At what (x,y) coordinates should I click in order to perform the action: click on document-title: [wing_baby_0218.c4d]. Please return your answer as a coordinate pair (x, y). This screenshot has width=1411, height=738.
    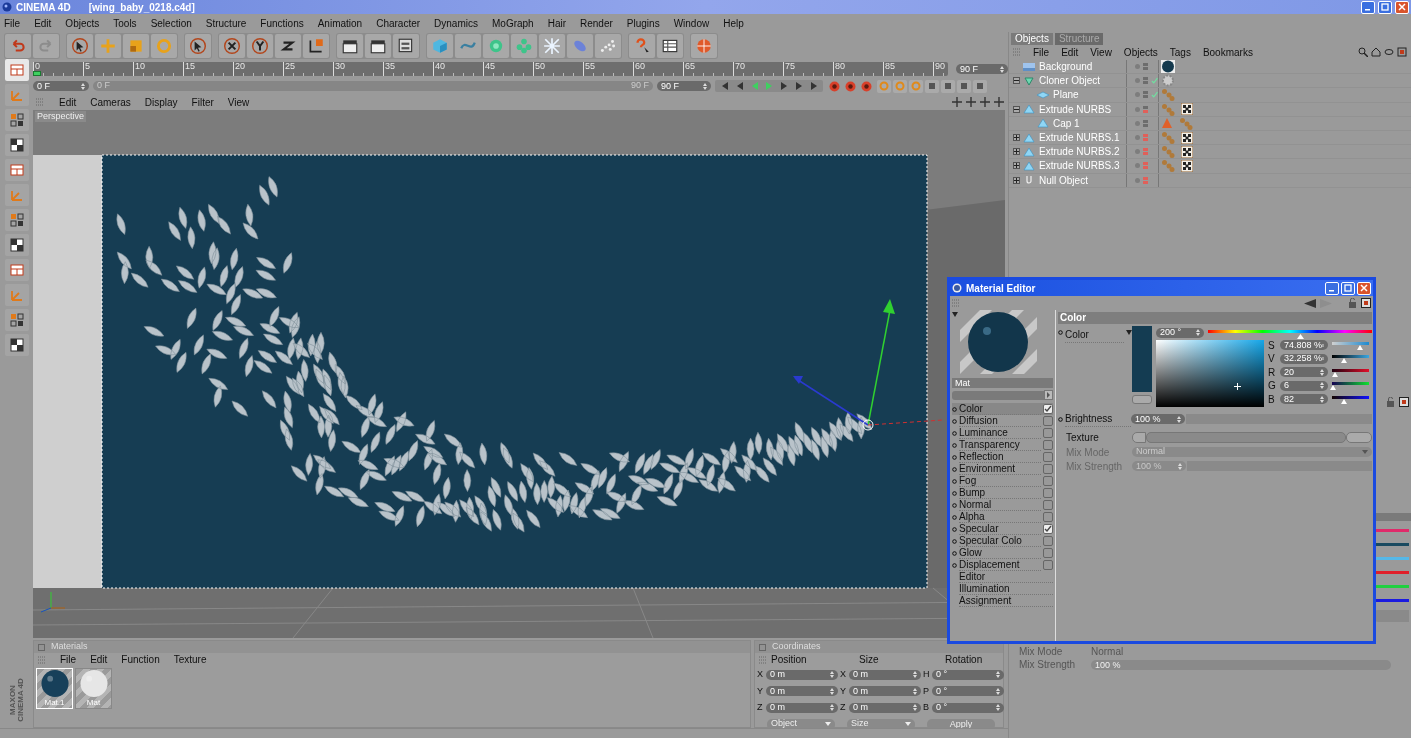
    Looking at the image, I should click on (141, 7).